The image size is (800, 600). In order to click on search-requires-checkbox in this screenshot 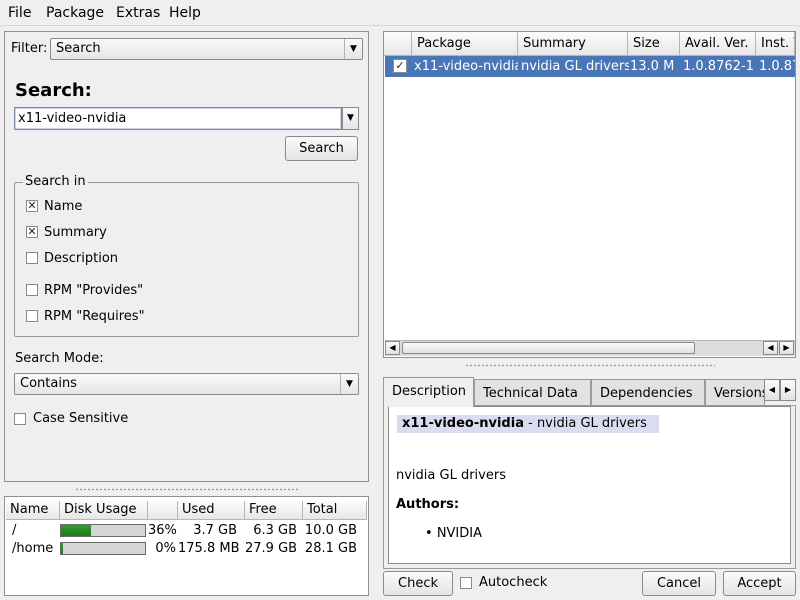, I will do `click(32, 316)`.